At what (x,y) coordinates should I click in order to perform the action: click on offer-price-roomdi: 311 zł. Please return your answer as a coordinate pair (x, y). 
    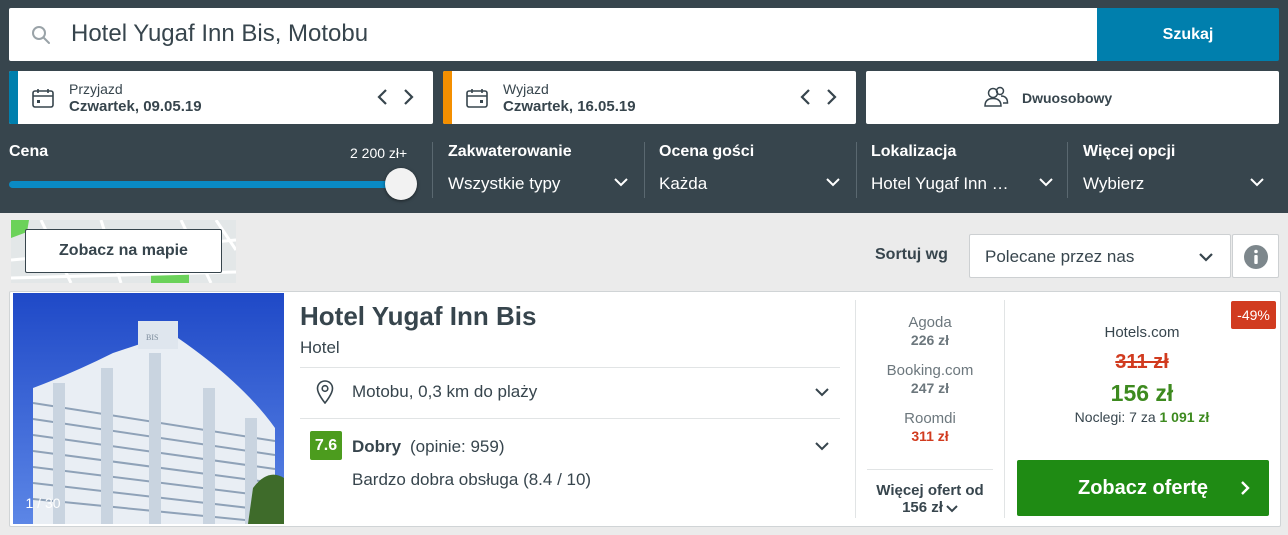
    Looking at the image, I should click on (930, 436).